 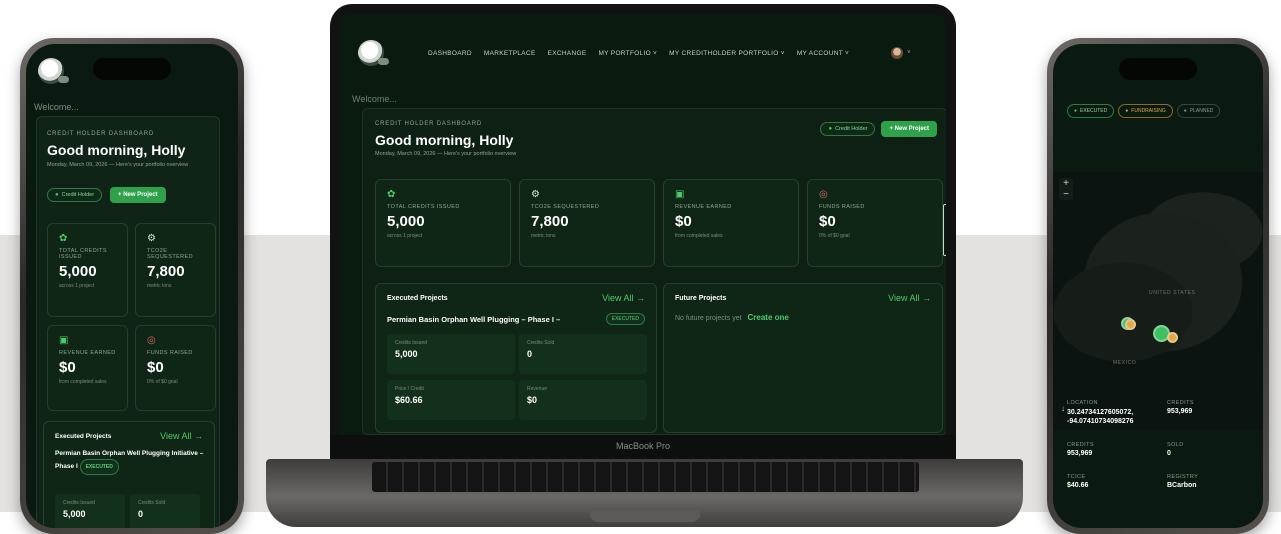 What do you see at coordinates (1158, 301) in the screenshot?
I see `map-view: + − UNITED STATES MEXICO ↓` at bounding box center [1158, 301].